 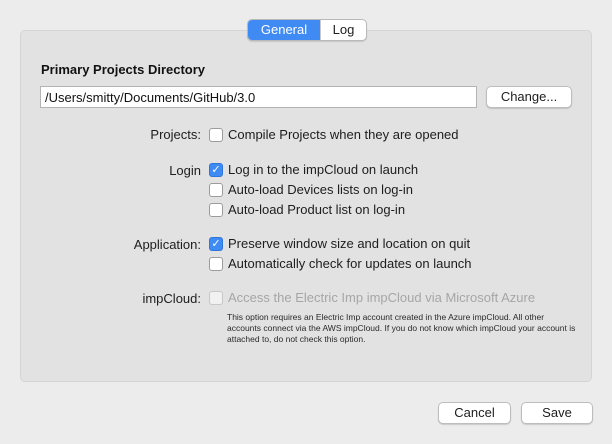 I want to click on projects-label: Projects:, so click(x=175, y=134).